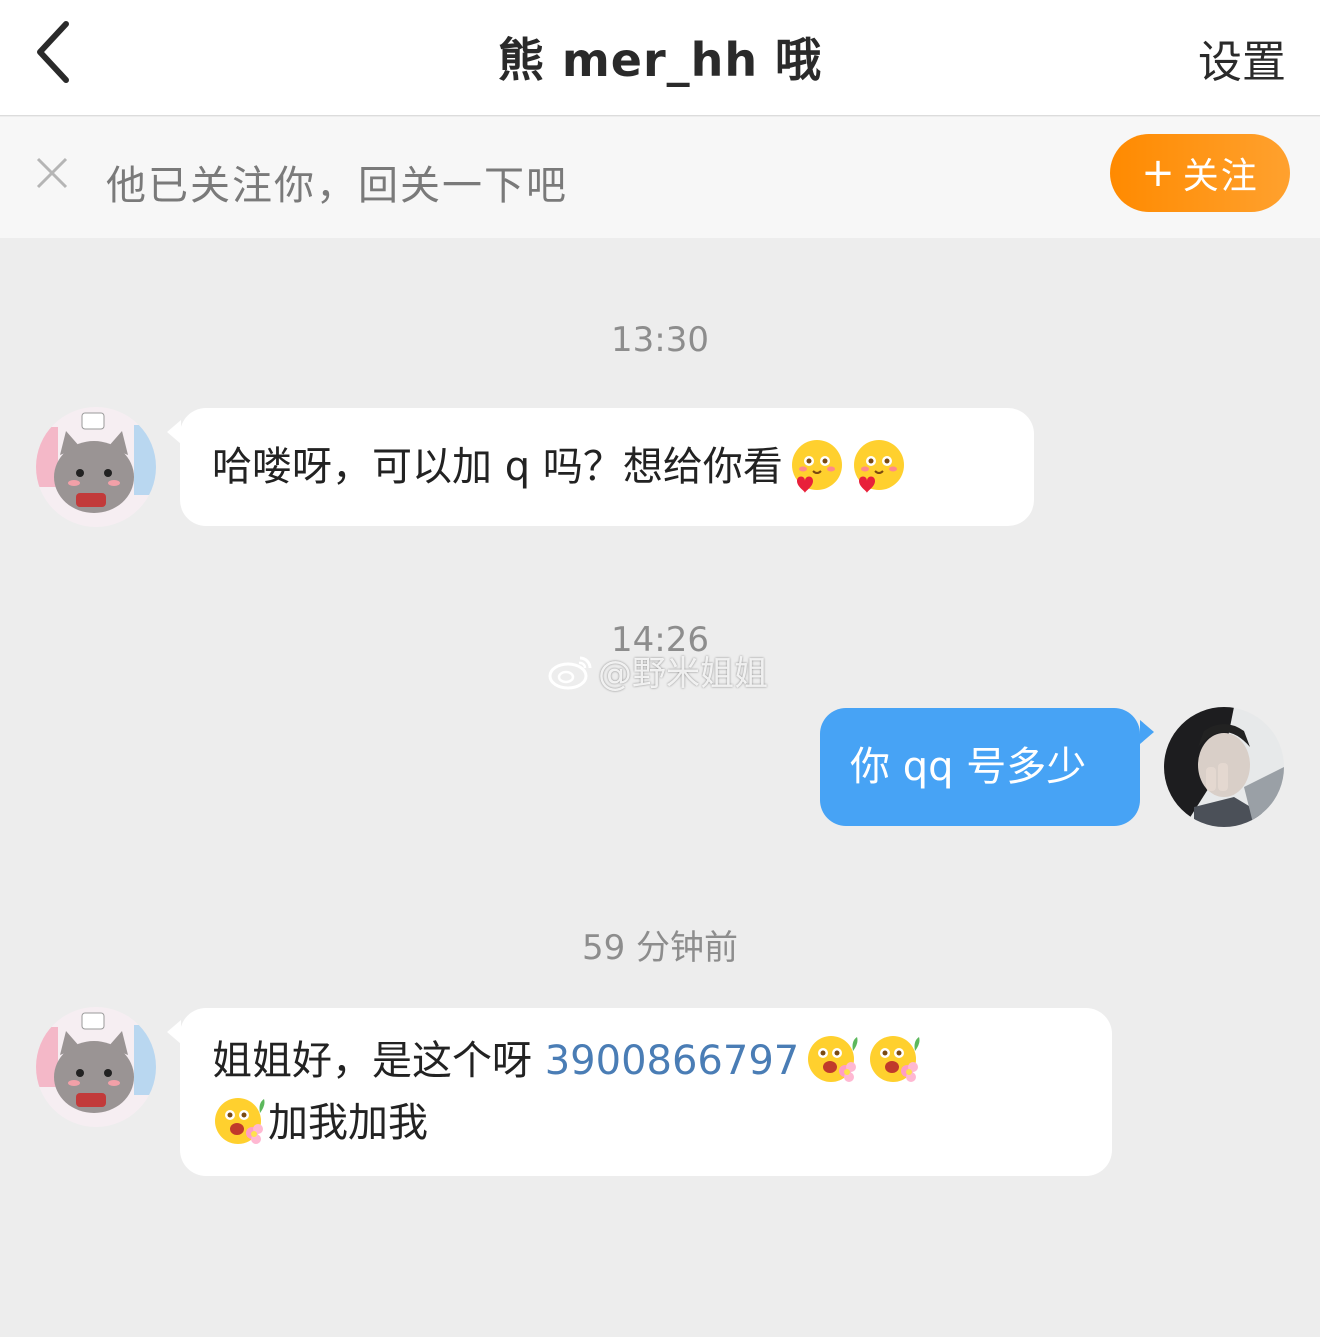  I want to click on close-icon, so click(52, 173).